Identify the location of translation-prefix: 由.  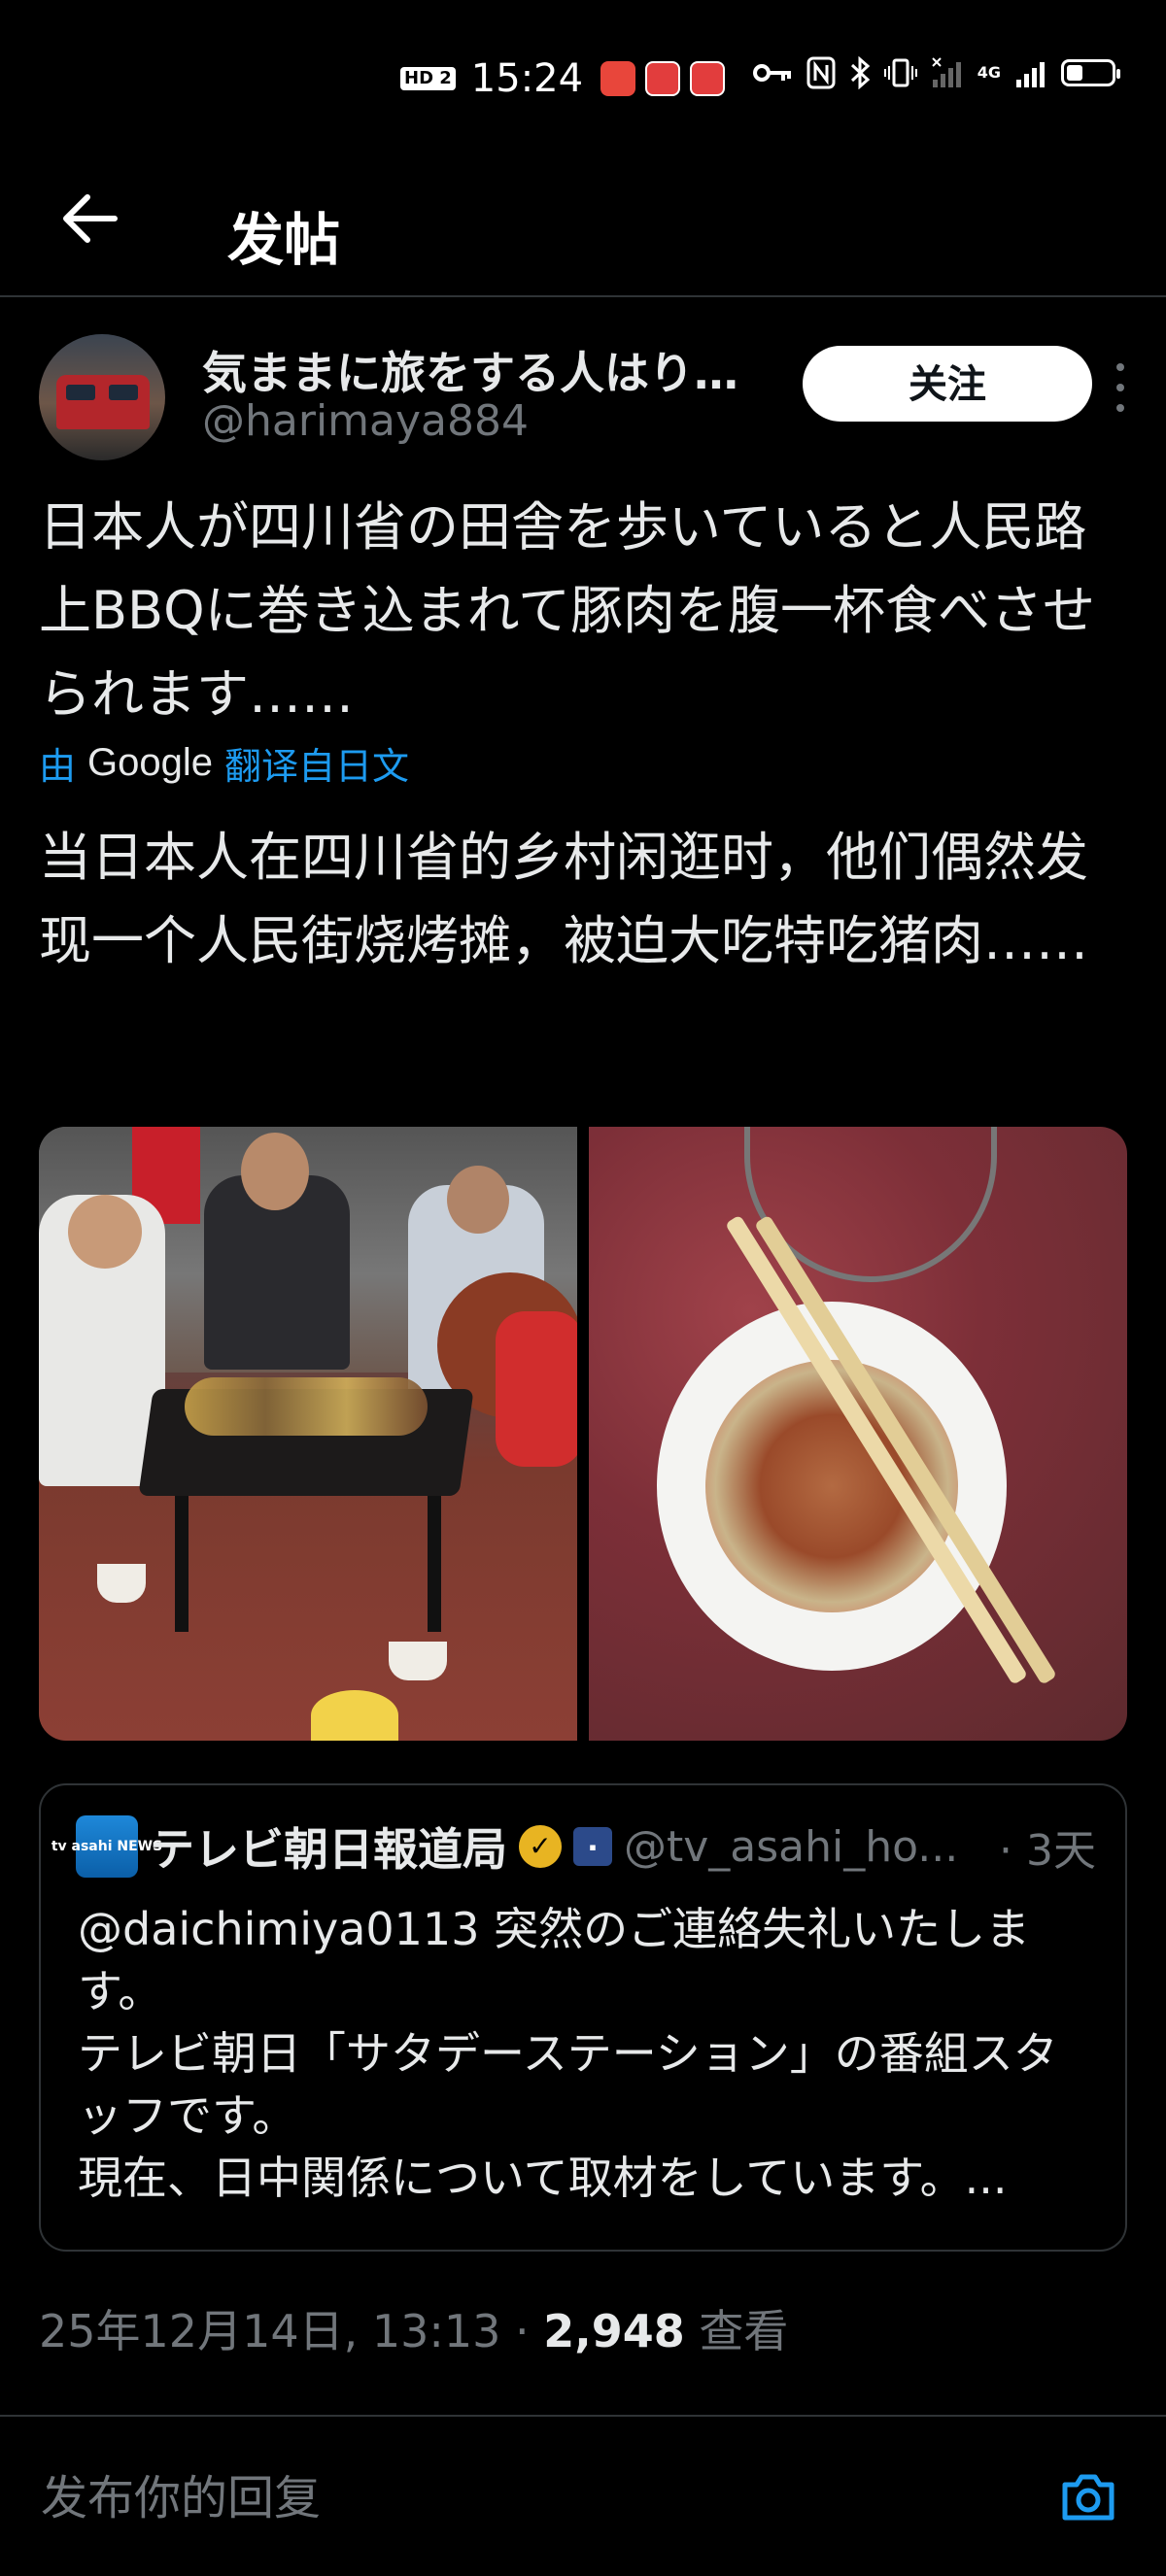
(58, 766).